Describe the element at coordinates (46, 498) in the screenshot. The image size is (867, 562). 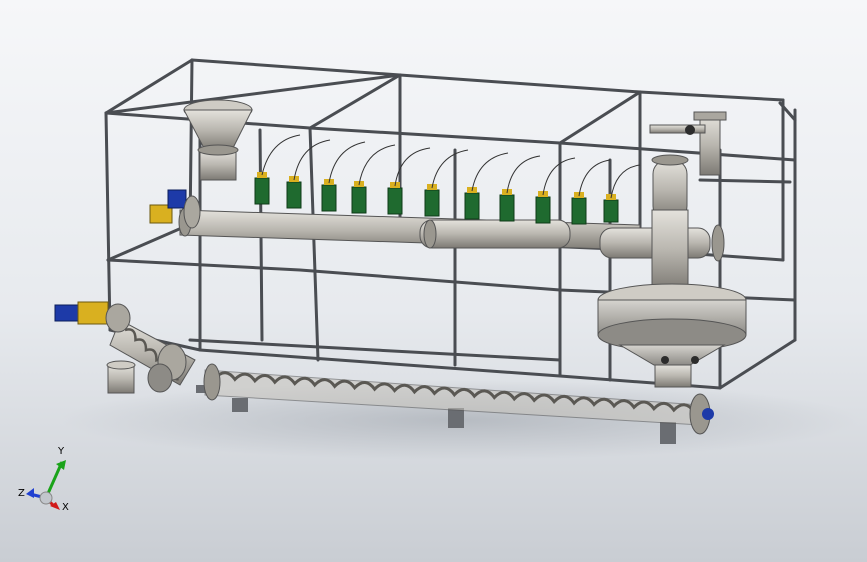
I see `triad-origin-icon` at that location.